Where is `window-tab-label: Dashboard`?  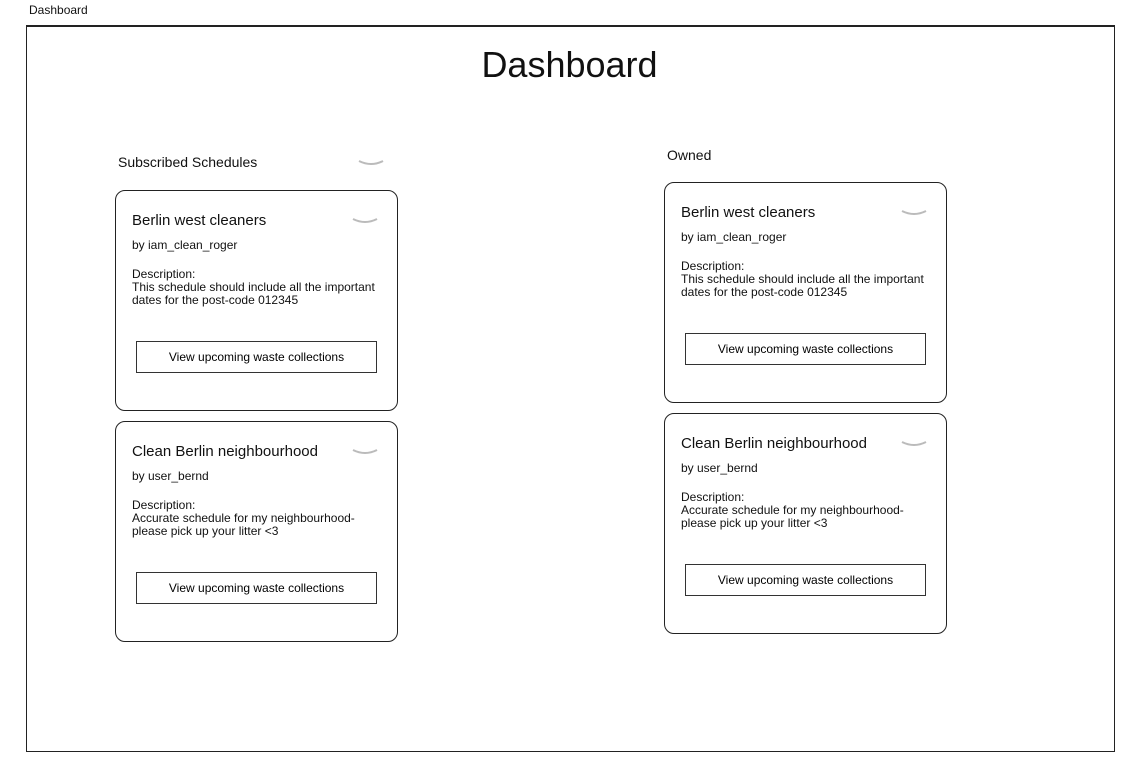 window-tab-label: Dashboard is located at coordinates (58, 10).